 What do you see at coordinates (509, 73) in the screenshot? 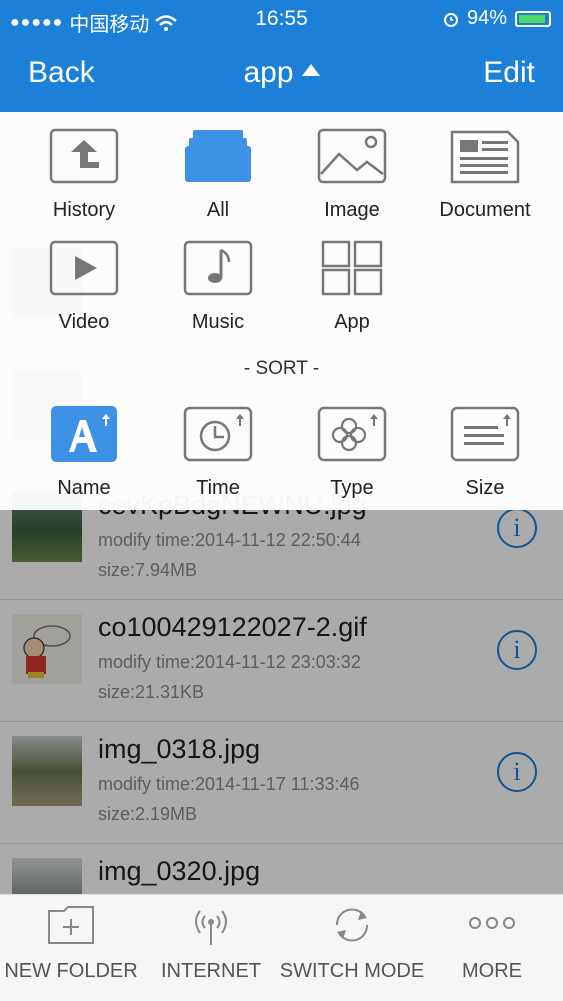
I see `edit-button: Edit` at bounding box center [509, 73].